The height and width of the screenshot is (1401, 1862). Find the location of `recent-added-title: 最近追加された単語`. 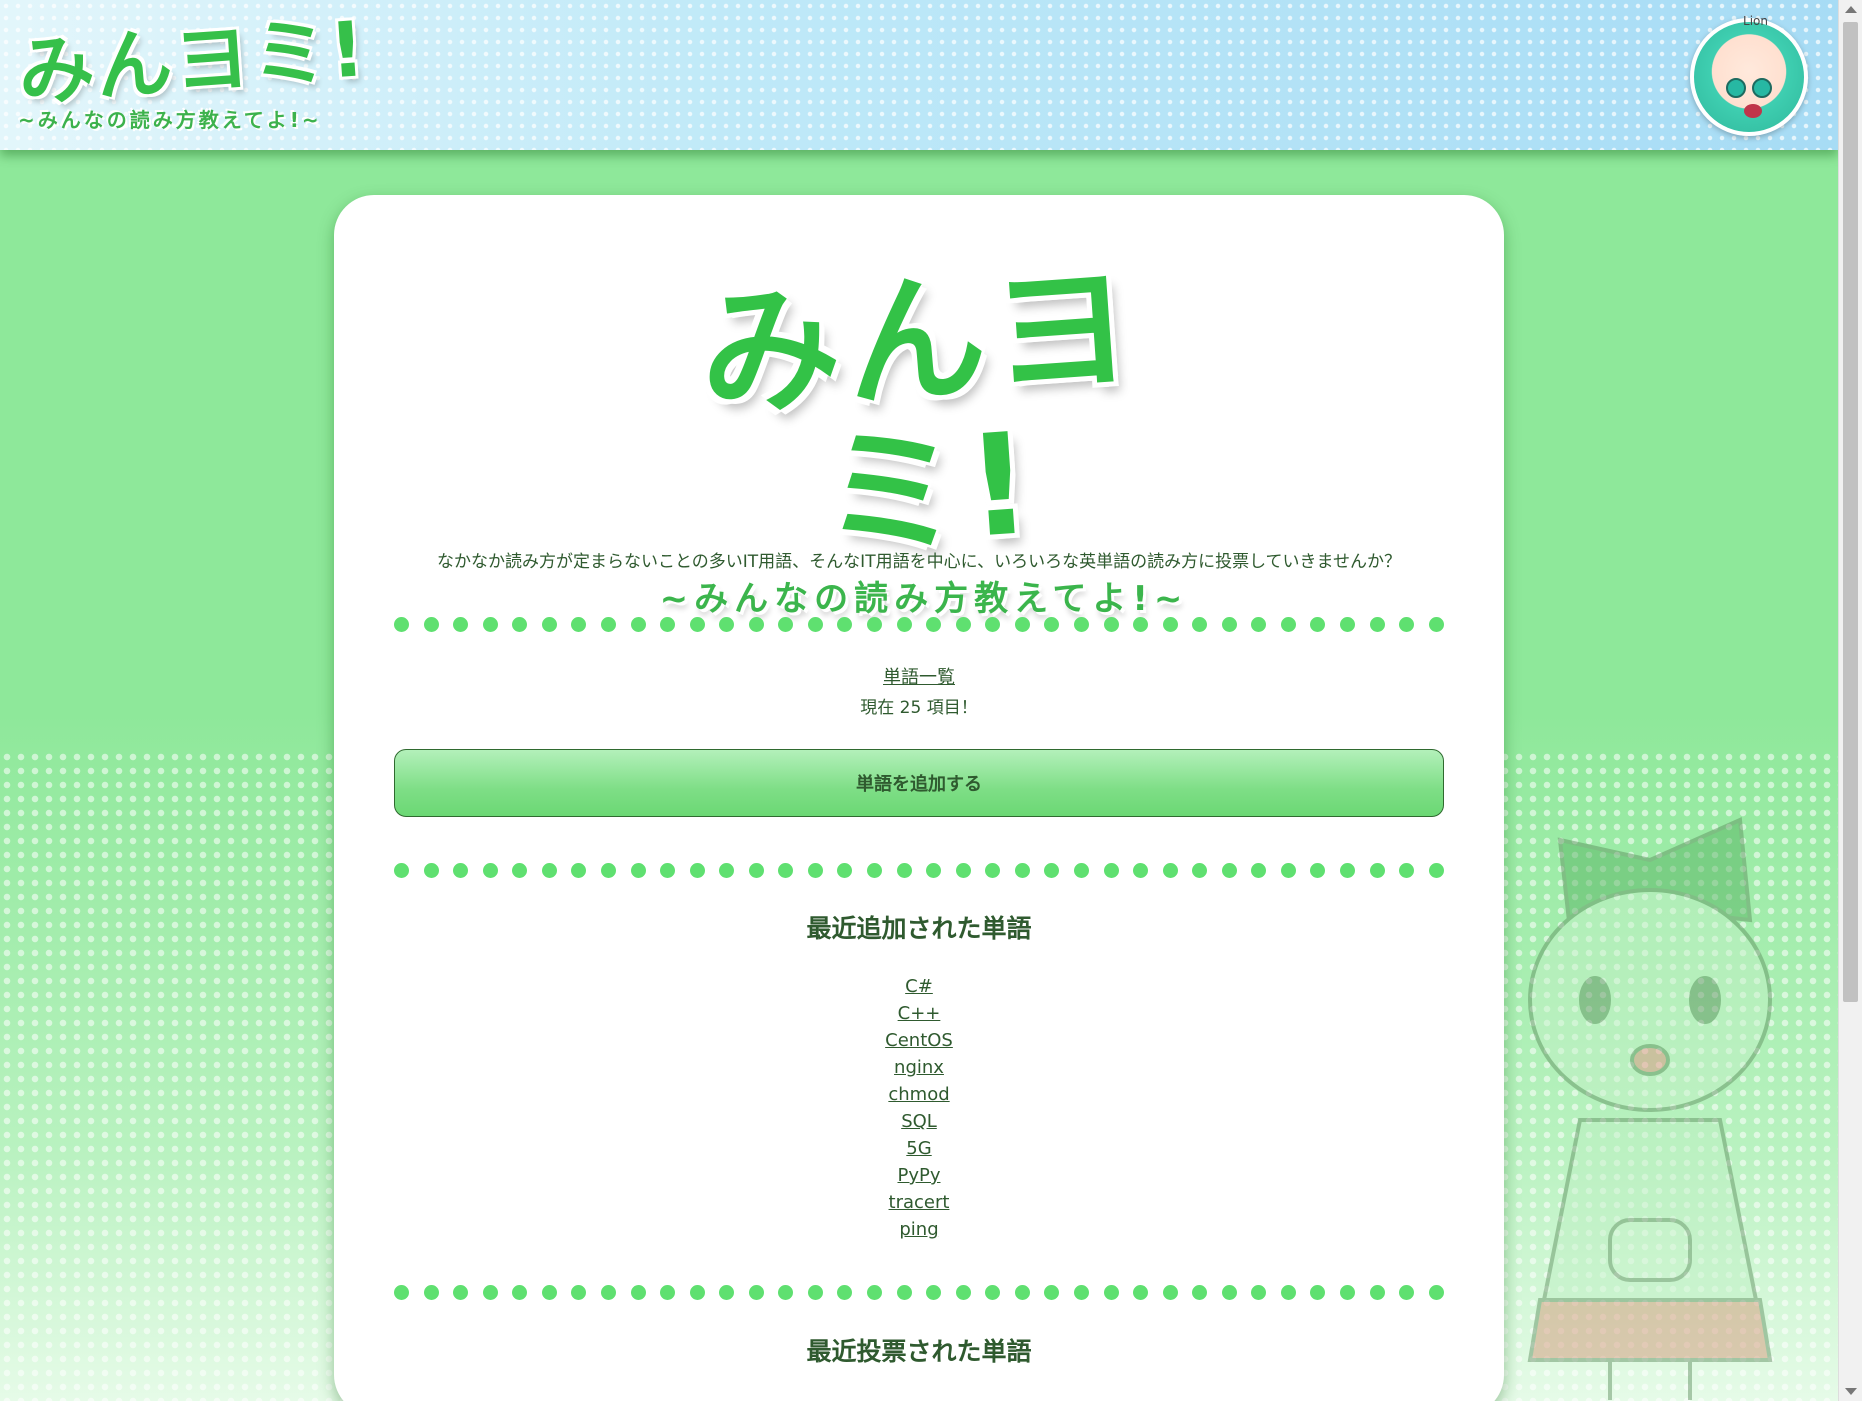

recent-added-title: 最近追加された単語 is located at coordinates (919, 928).